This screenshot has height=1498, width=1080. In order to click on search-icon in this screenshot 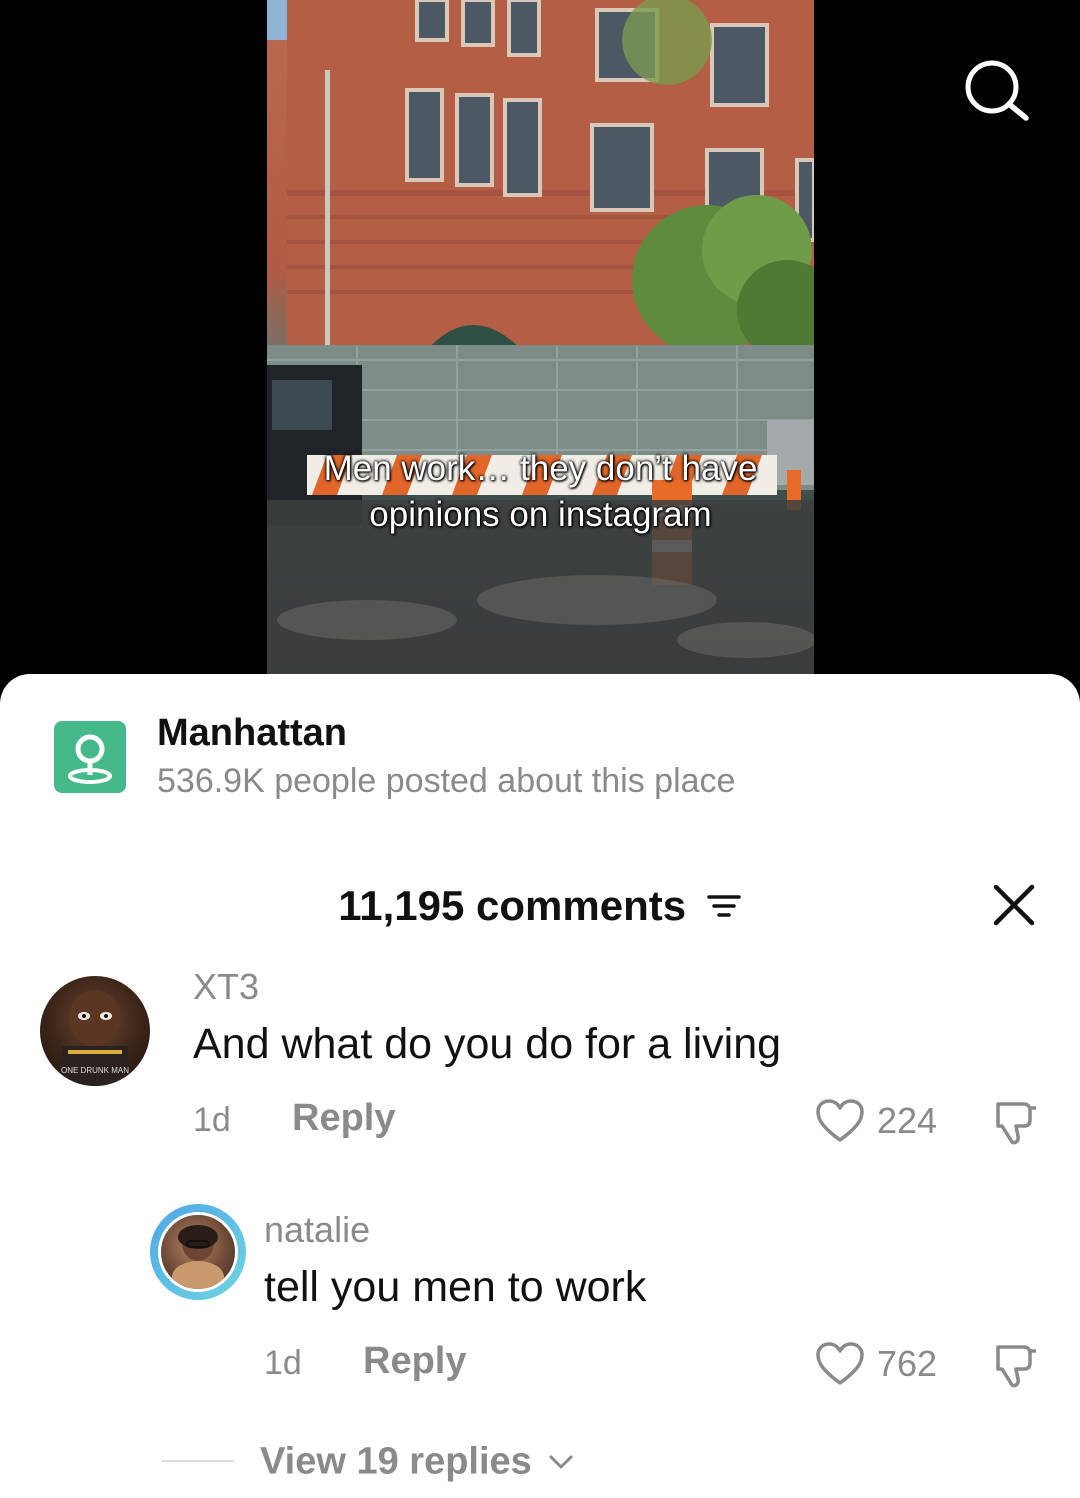, I will do `click(997, 90)`.